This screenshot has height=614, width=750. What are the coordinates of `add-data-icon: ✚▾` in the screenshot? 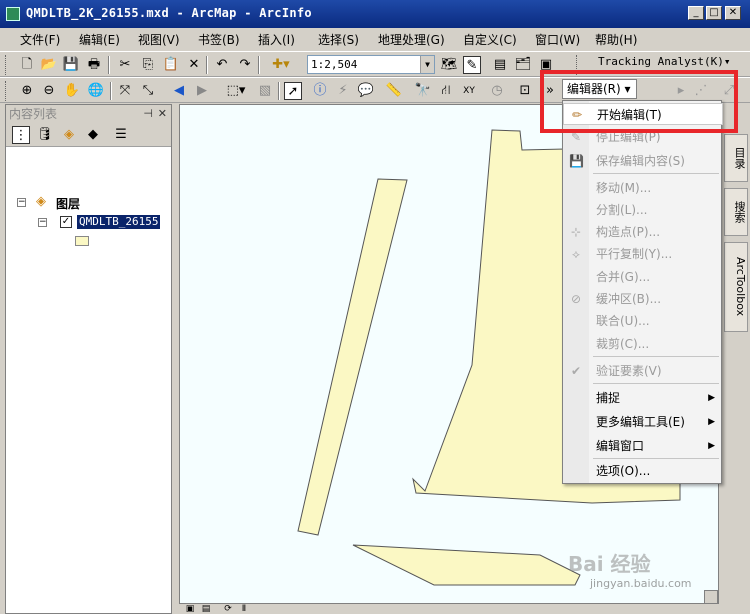 It's located at (281, 65).